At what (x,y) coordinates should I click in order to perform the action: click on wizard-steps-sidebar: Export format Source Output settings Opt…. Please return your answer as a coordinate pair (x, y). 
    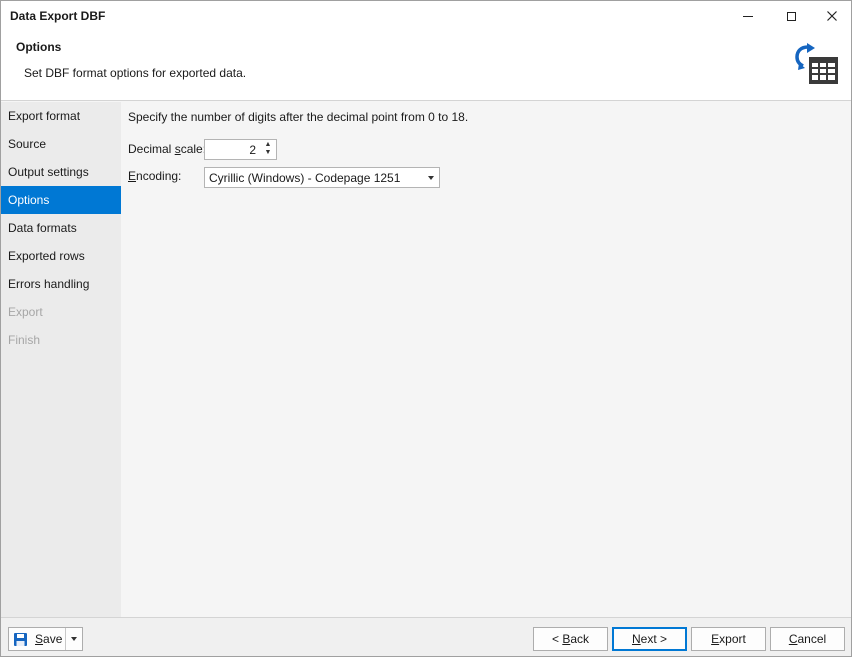
    Looking at the image, I should click on (61, 359).